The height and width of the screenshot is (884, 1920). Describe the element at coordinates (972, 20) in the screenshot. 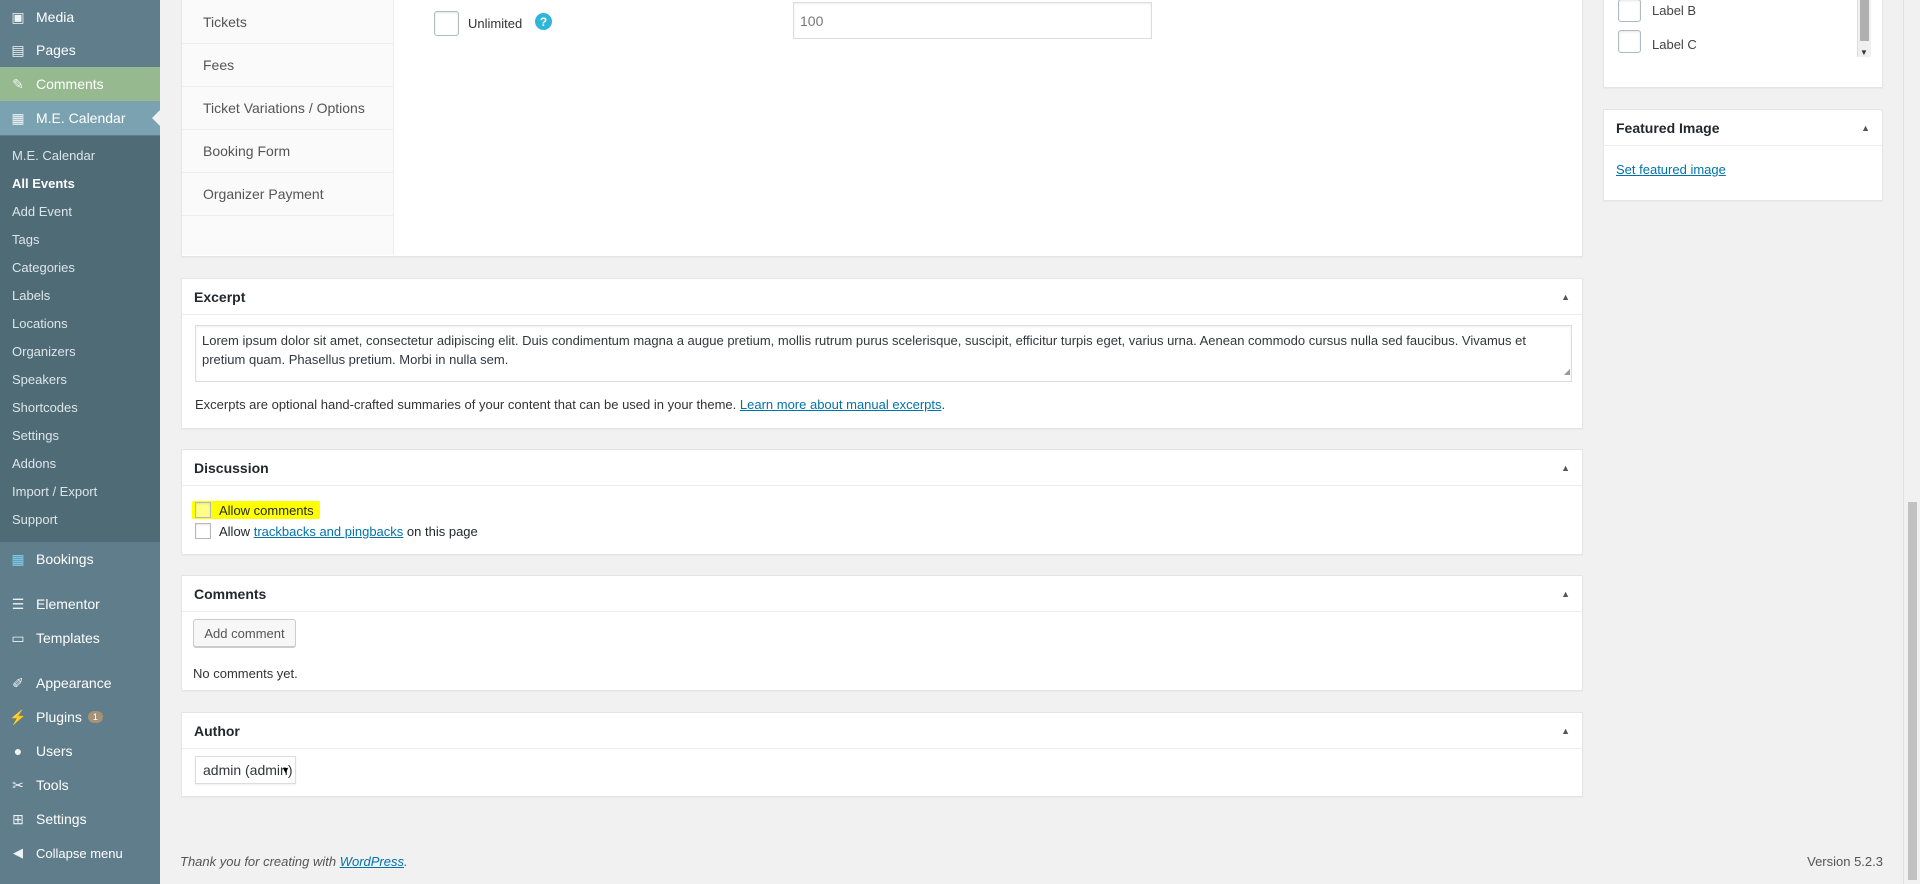

I see `booking-limit-input: 100` at that location.